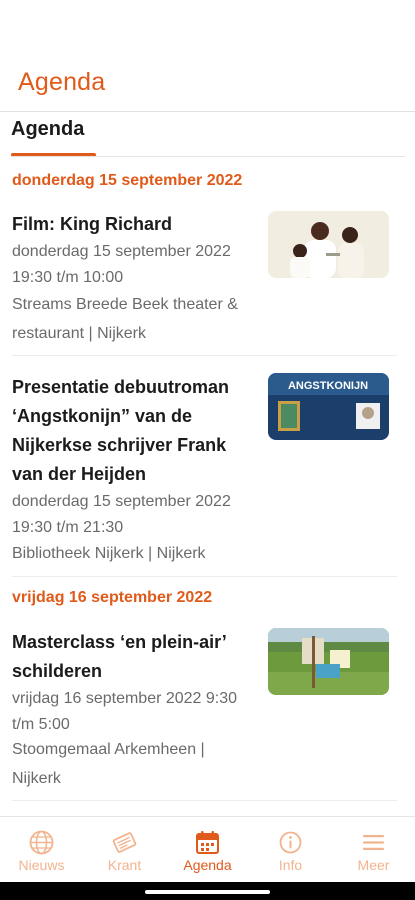  I want to click on nav-item-nieuws: Nieuws, so click(41, 850).